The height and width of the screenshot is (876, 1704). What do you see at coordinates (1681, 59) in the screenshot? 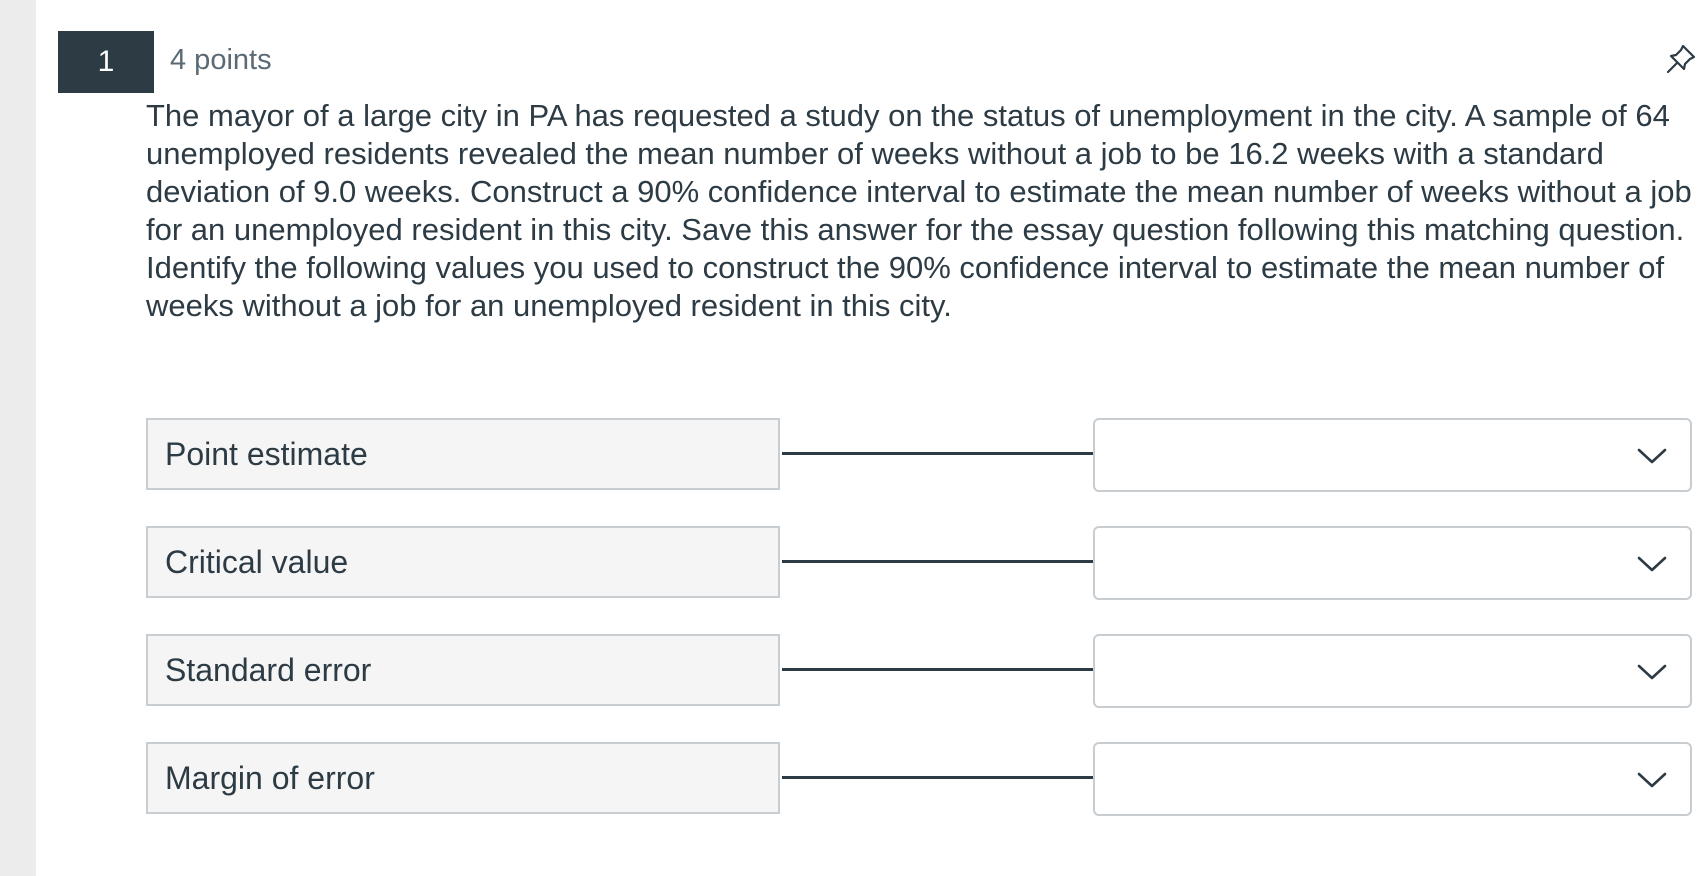
I see `pin-icon` at bounding box center [1681, 59].